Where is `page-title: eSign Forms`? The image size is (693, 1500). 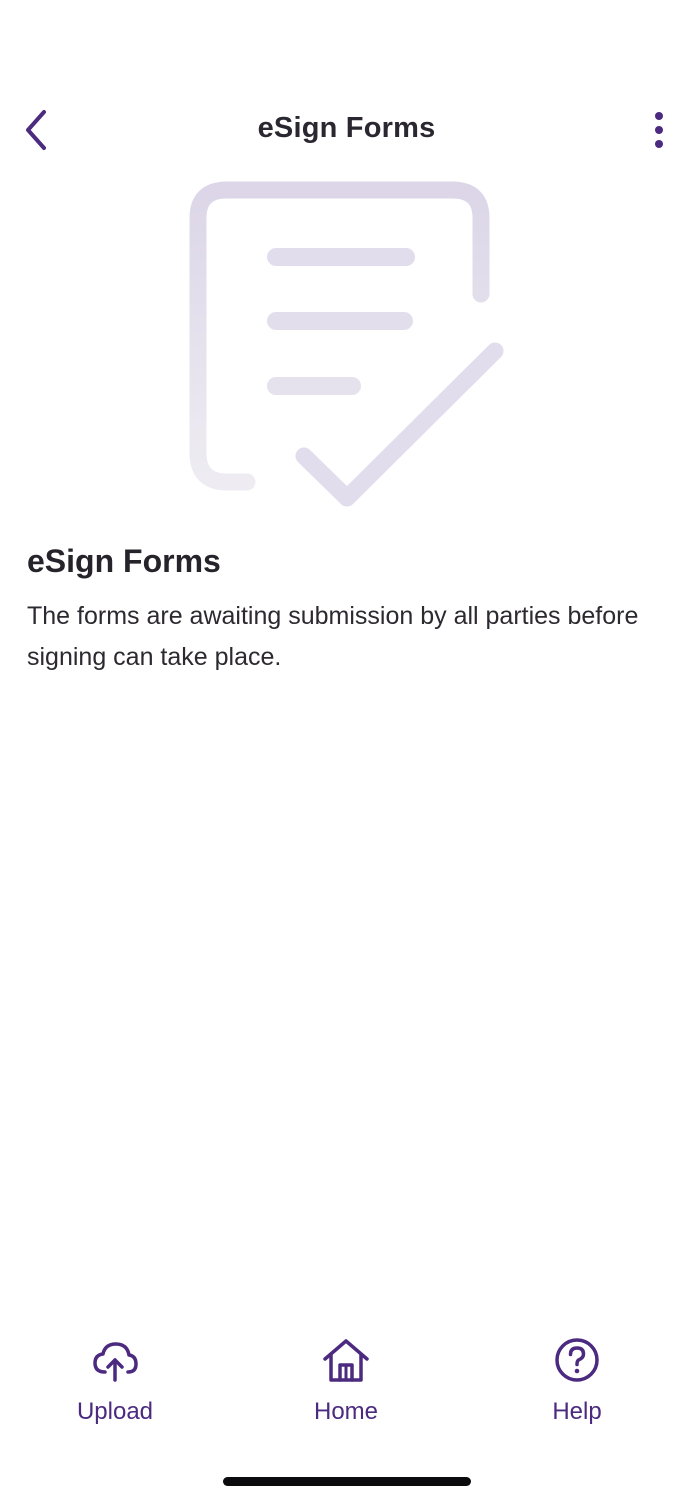 page-title: eSign Forms is located at coordinates (346, 128).